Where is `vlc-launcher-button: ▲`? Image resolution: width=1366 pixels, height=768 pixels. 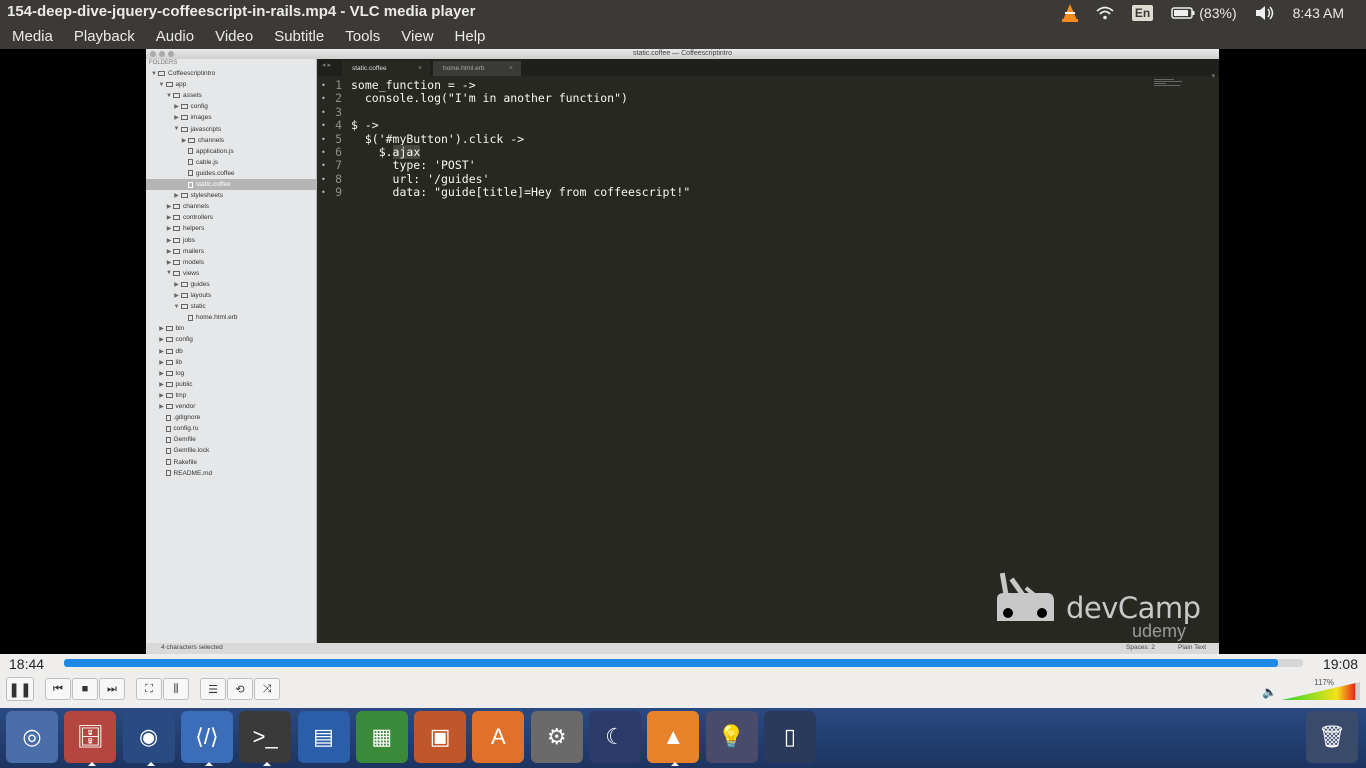
vlc-launcher-button: ▲ is located at coordinates (673, 738).